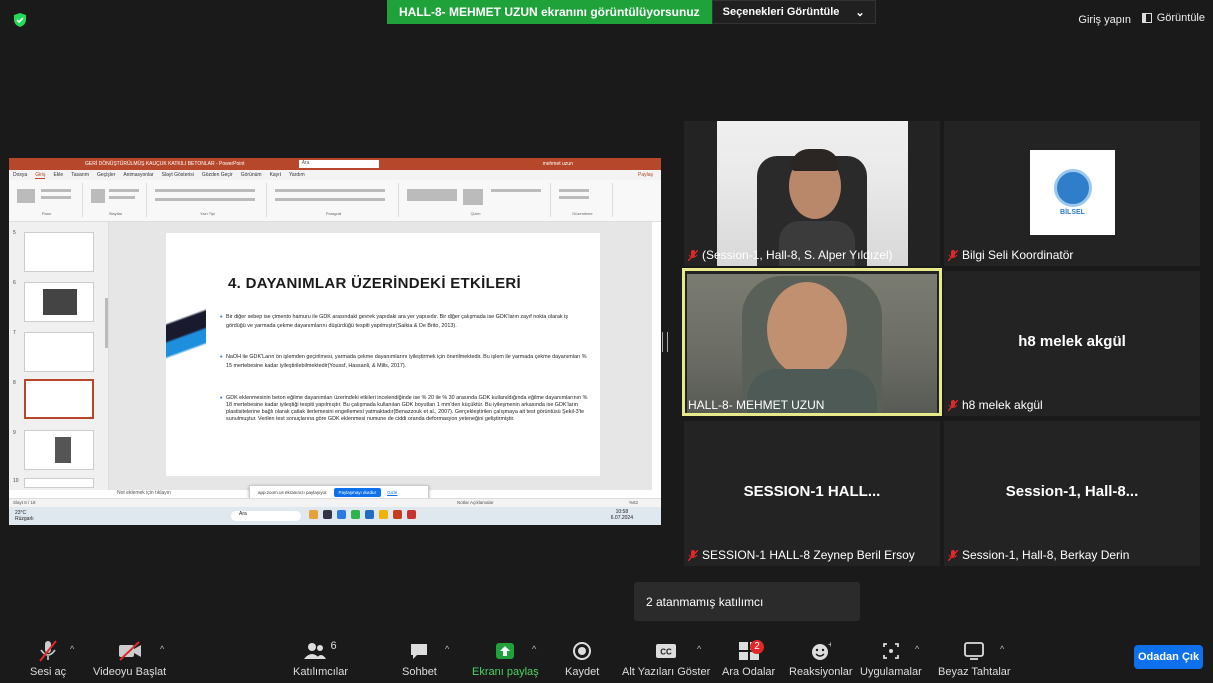 The height and width of the screenshot is (683, 1213). Describe the element at coordinates (40, 175) in the screenshot. I see `menu-item: Giriş` at that location.